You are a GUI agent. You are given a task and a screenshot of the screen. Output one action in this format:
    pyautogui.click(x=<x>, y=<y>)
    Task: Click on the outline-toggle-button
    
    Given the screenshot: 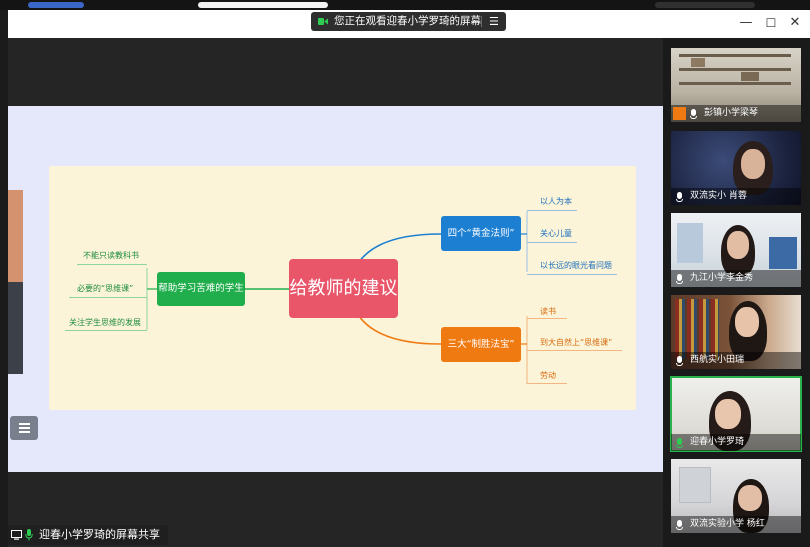 What is the action you would take?
    pyautogui.click(x=24, y=428)
    